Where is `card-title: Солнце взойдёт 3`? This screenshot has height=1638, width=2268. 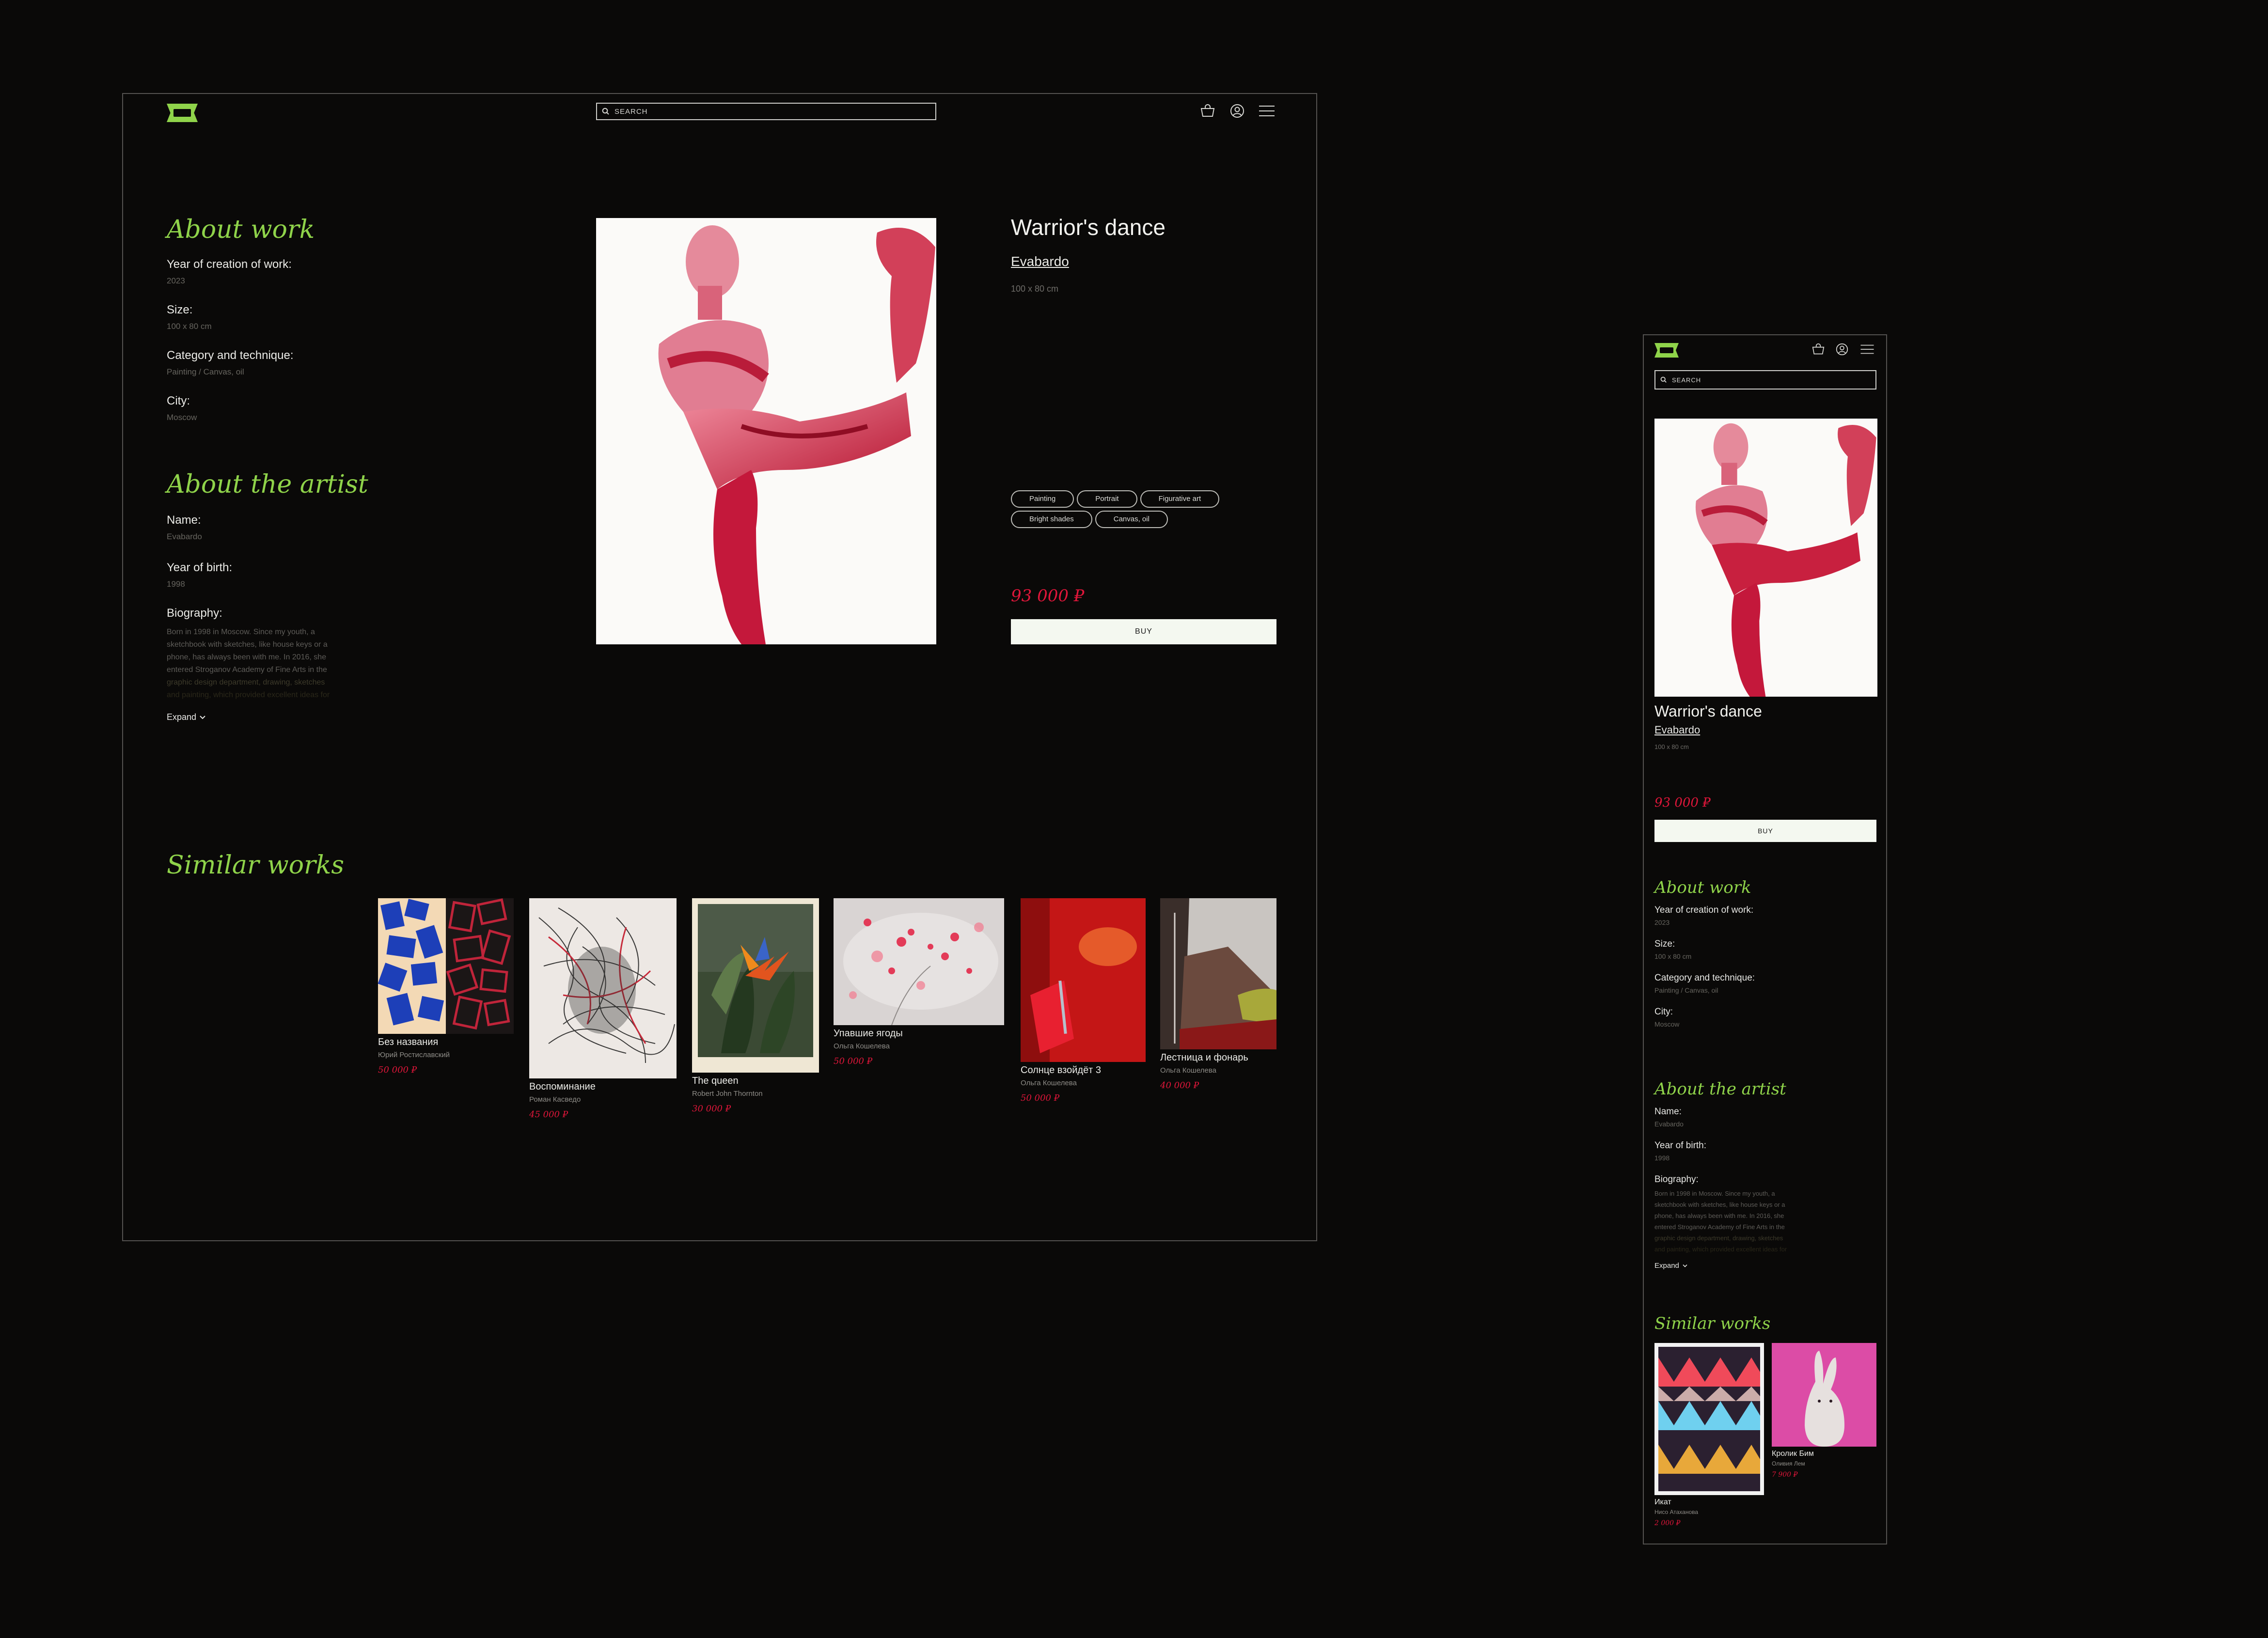 card-title: Солнце взойдёт 3 is located at coordinates (1061, 1070).